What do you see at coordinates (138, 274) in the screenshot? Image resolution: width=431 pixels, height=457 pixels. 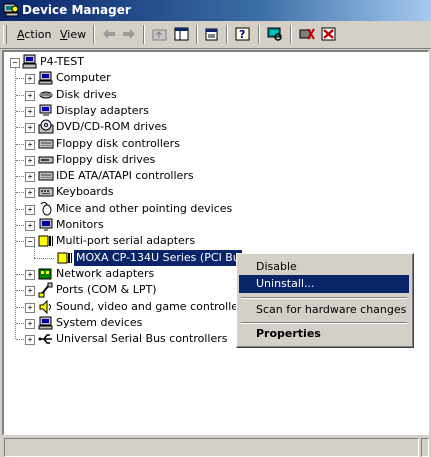 I see `tree-item: + Network adapters` at bounding box center [138, 274].